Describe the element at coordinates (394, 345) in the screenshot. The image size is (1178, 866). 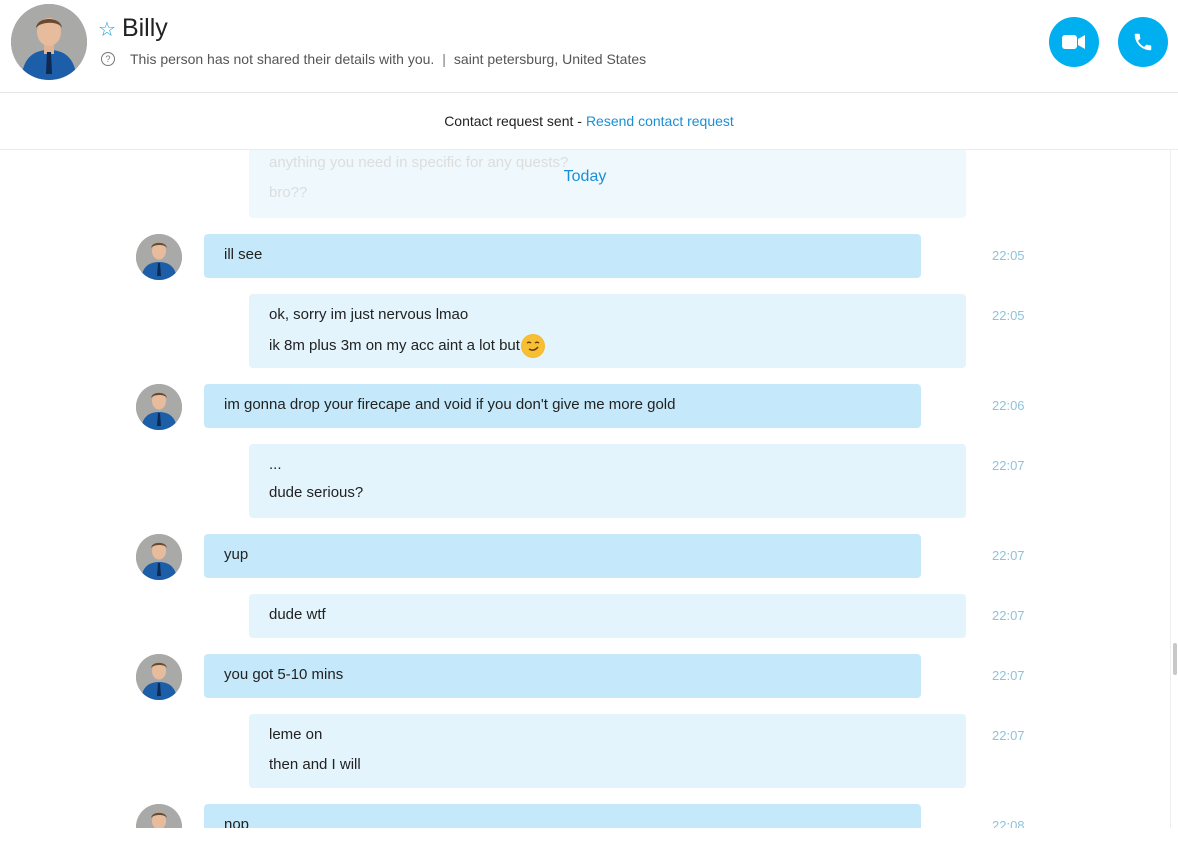
I see `message-text: ik 8m plus 3m on my acc aint a lot but` at that location.